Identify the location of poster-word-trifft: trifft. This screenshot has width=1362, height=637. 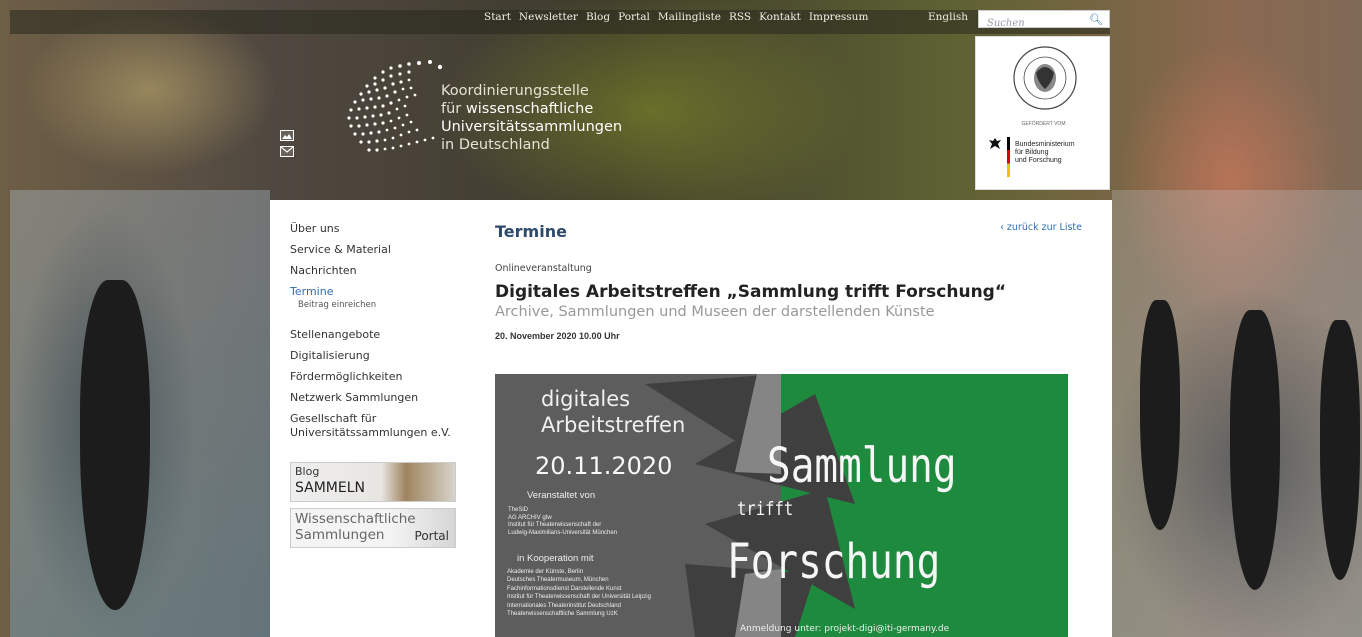
(765, 509).